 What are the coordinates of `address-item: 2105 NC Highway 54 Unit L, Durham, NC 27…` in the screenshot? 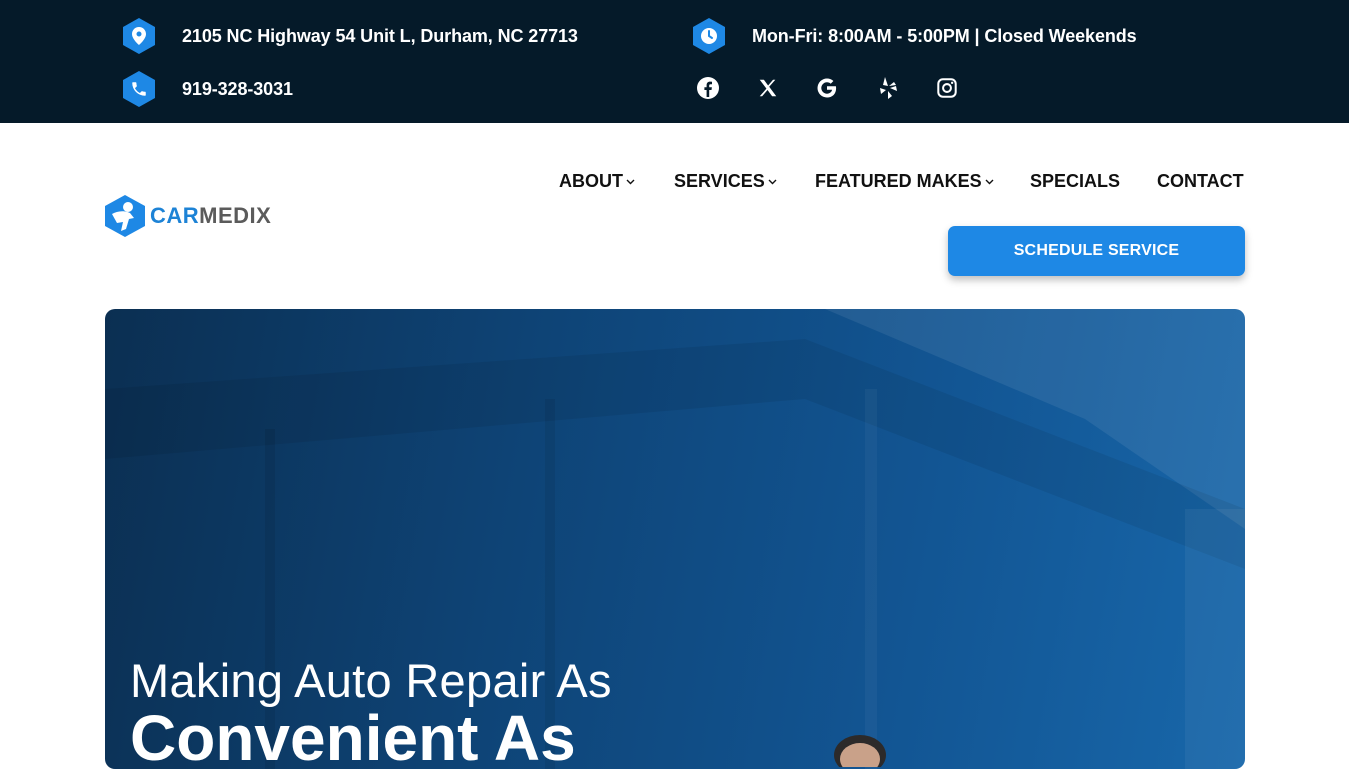 It's located at (350, 36).